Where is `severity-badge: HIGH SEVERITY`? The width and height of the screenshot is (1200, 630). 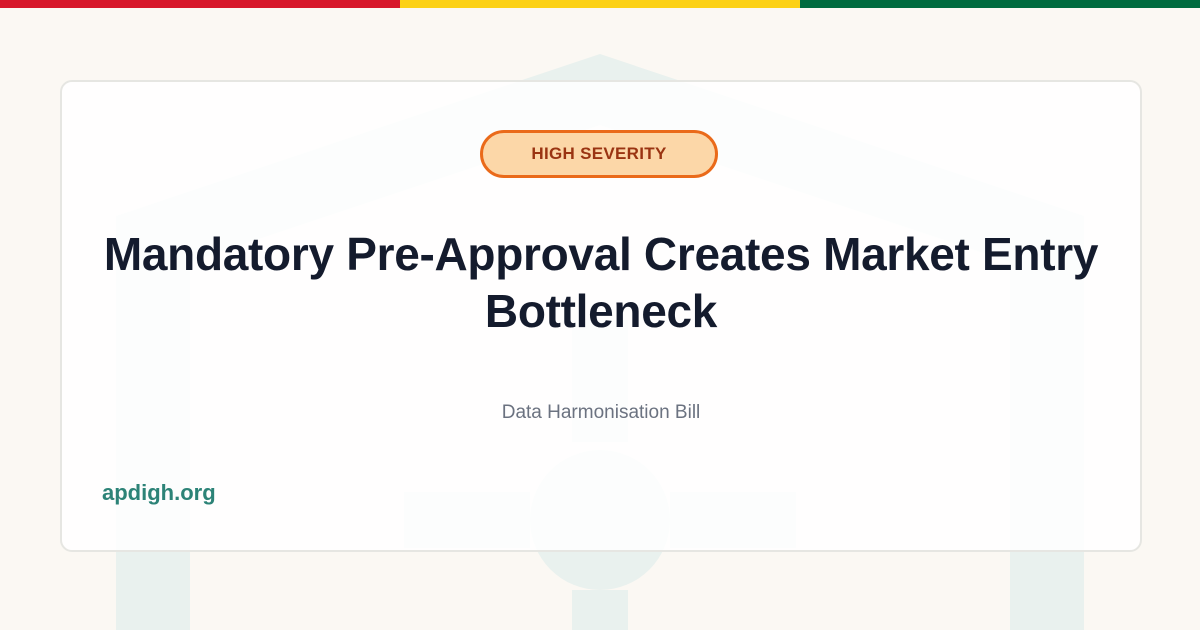 severity-badge: HIGH SEVERITY is located at coordinates (599, 154).